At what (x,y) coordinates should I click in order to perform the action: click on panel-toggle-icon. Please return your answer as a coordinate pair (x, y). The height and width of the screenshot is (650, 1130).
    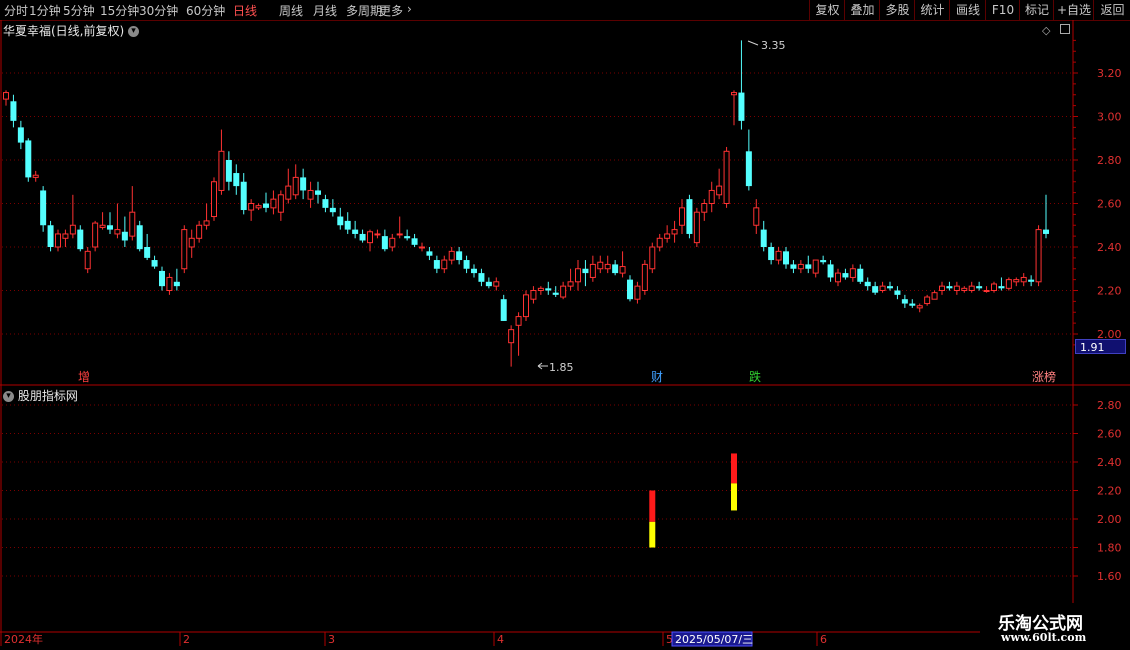
    Looking at the image, I should click on (1065, 29).